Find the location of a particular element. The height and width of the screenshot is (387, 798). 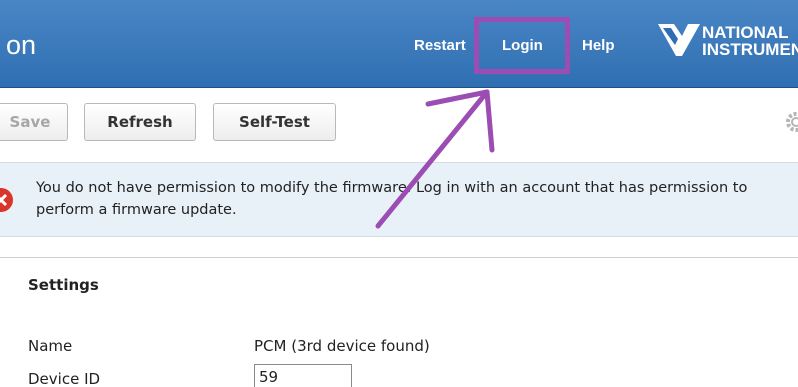

error-icon is located at coordinates (6, 200).